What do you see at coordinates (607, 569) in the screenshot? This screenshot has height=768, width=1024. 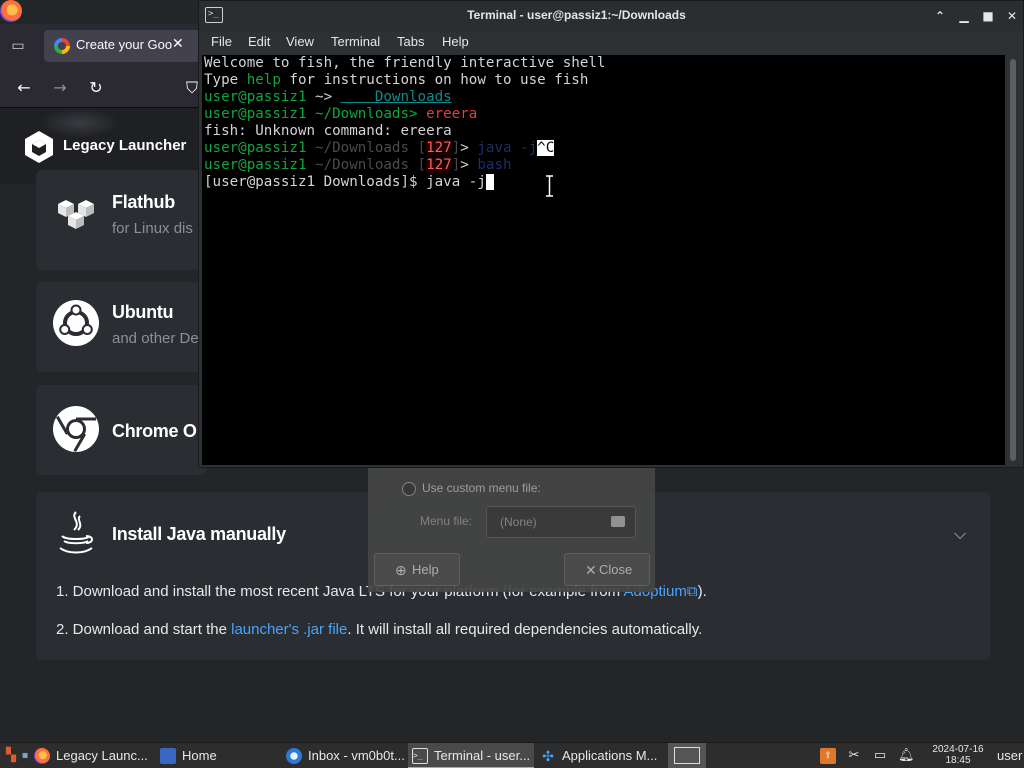 I see `close-button: ✕ Close` at bounding box center [607, 569].